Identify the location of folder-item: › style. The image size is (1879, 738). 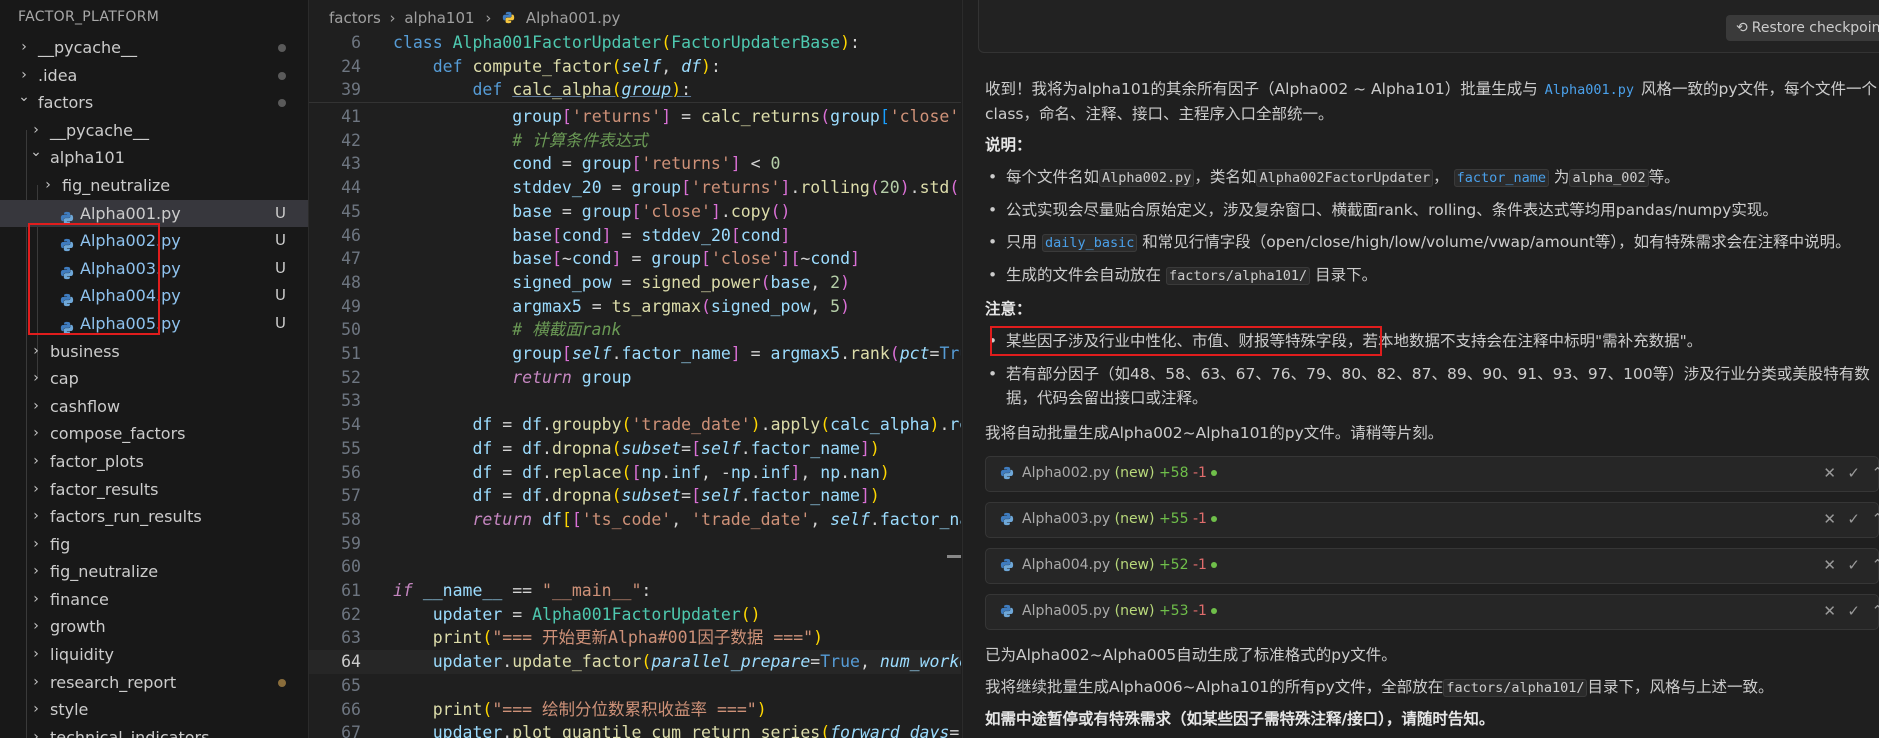
(154, 710).